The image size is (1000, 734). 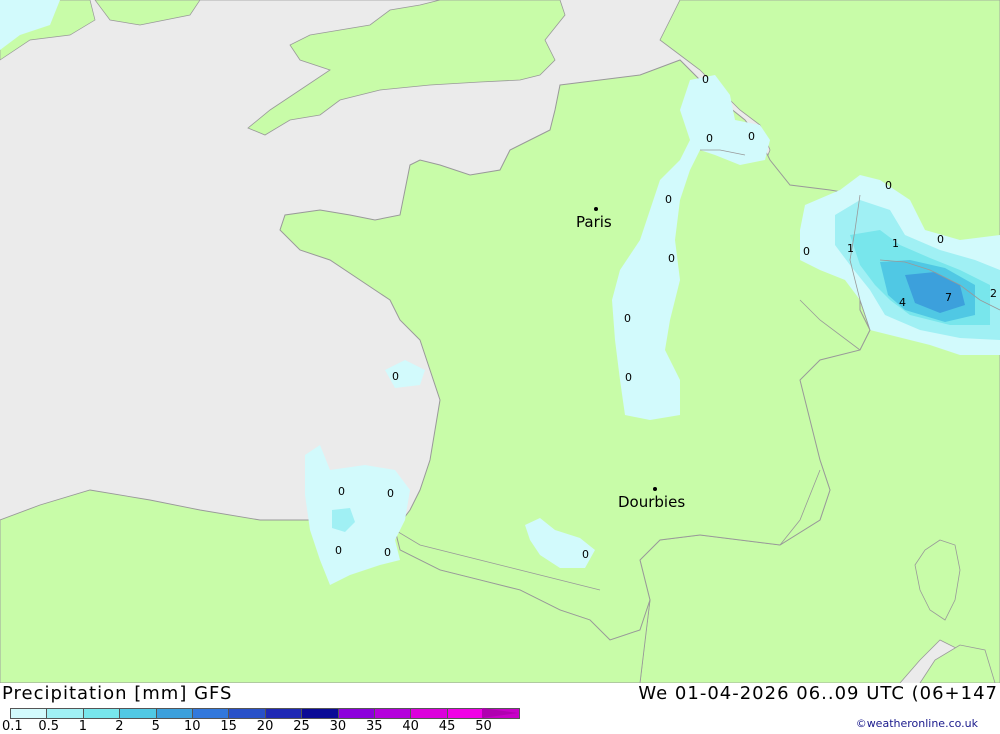 What do you see at coordinates (49, 726) in the screenshot?
I see `legend-tick-label: 0.5` at bounding box center [49, 726].